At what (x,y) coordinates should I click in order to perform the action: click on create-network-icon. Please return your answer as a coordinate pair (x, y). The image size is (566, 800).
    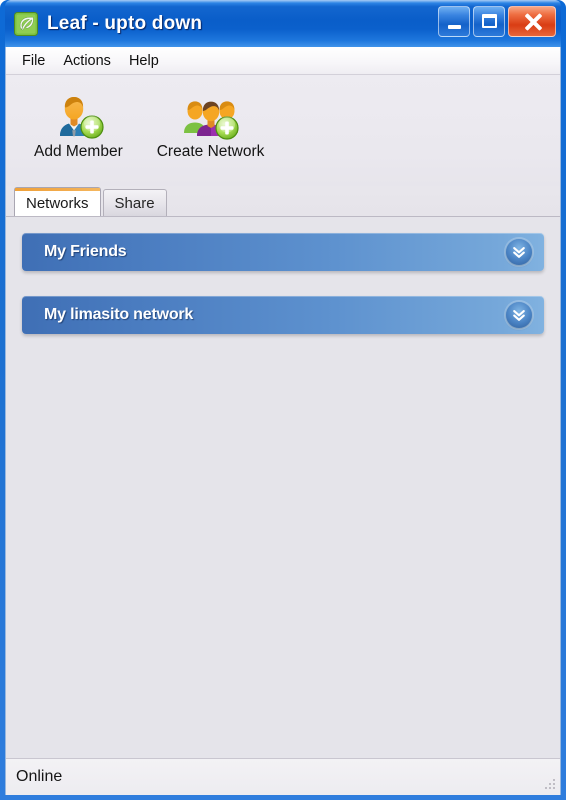
    Looking at the image, I should click on (211, 113).